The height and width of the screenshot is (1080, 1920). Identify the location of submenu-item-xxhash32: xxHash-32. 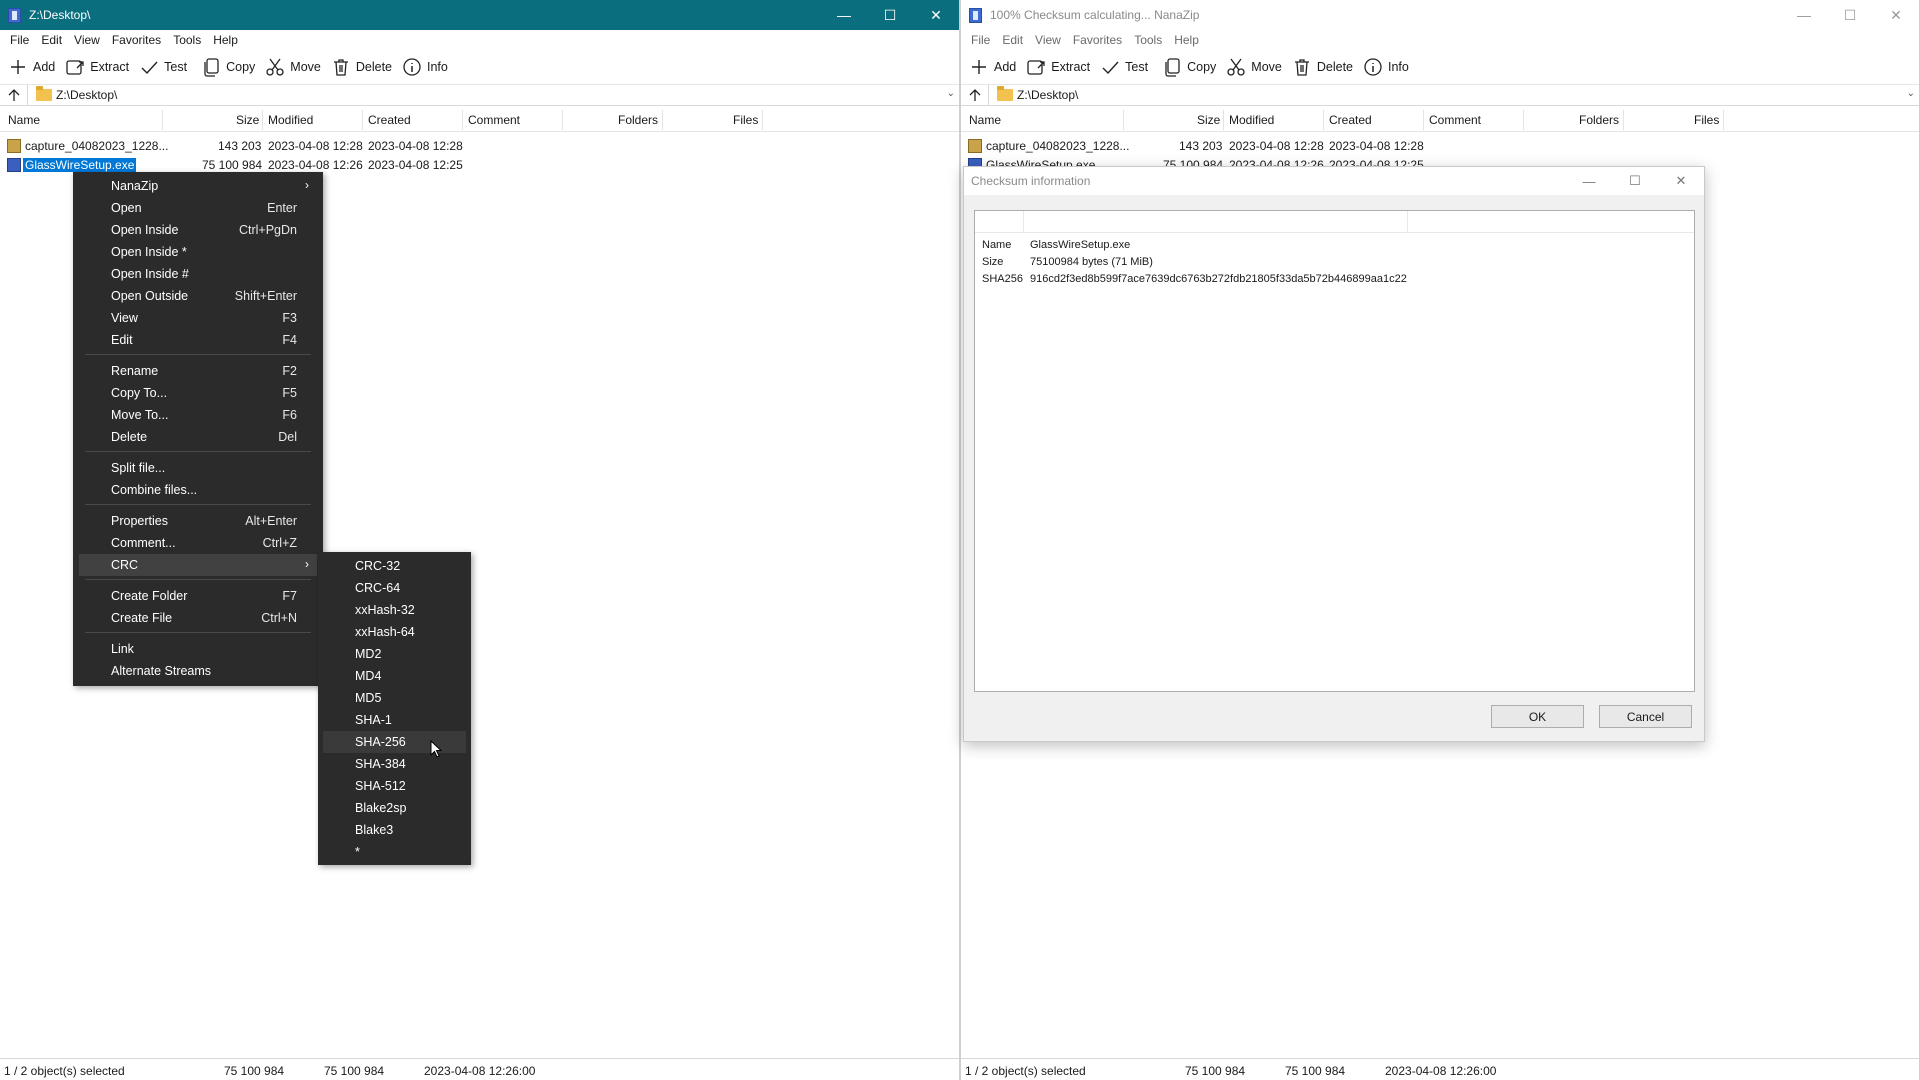
(394, 610).